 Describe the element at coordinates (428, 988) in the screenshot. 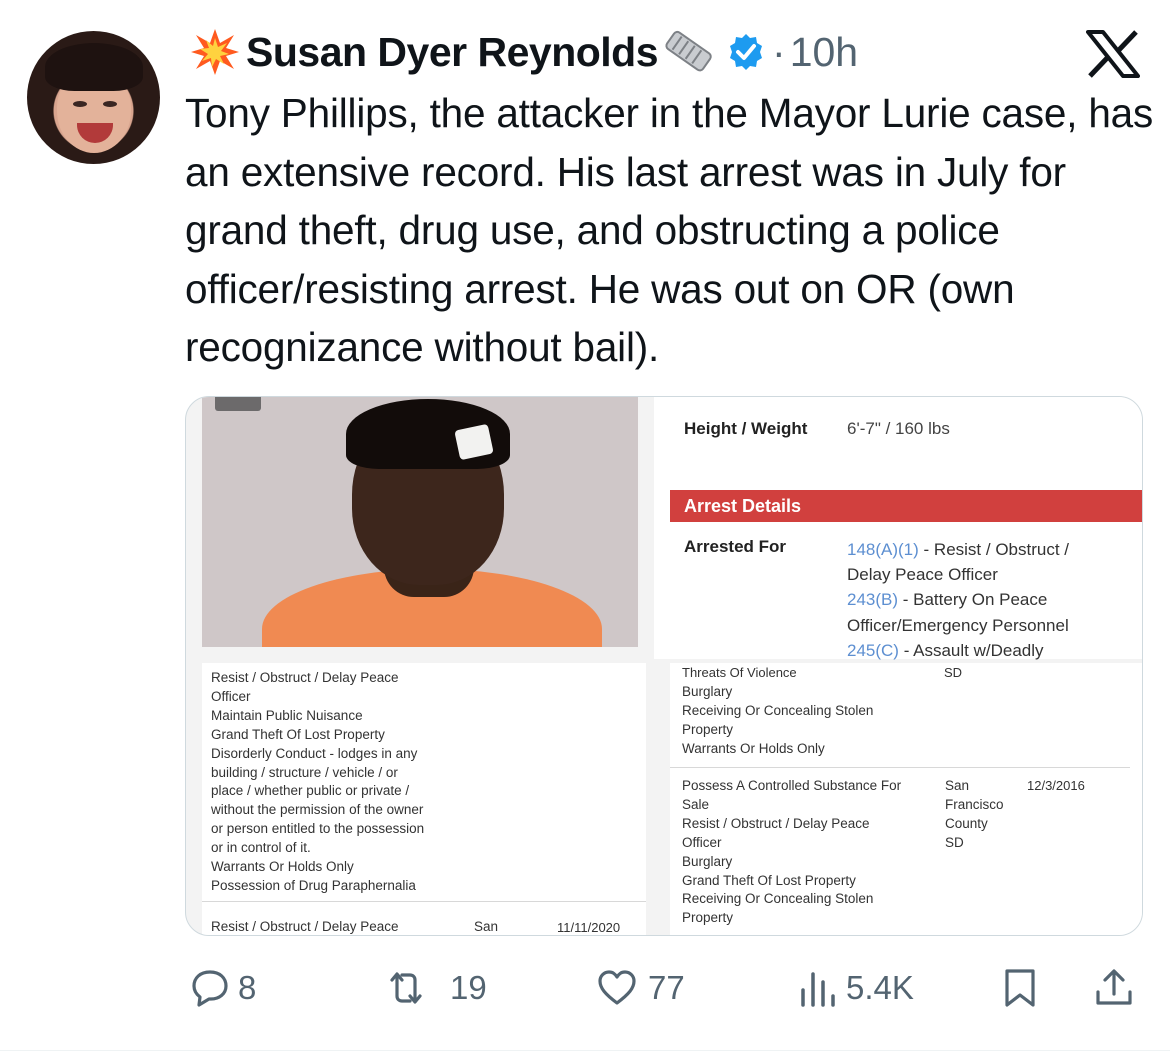

I see `repost-button: 19` at that location.